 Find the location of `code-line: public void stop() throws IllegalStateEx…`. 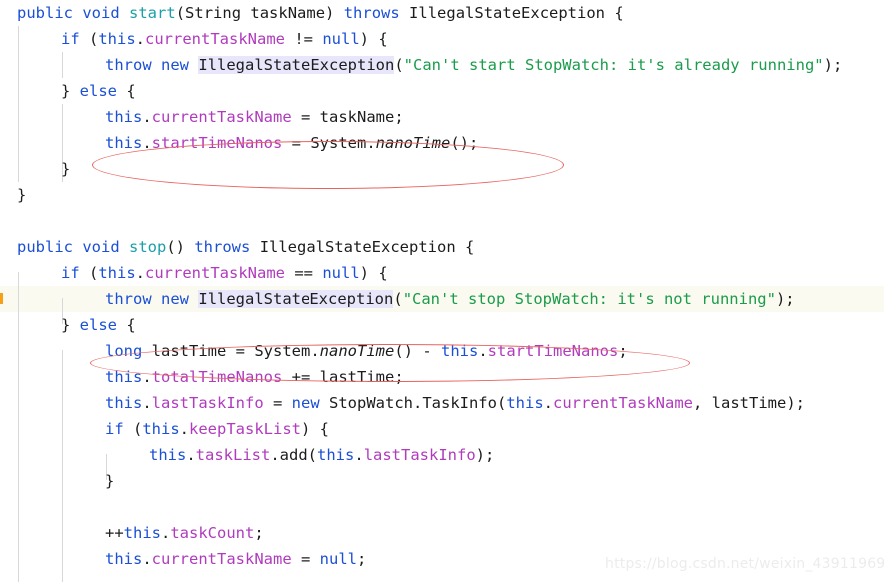

code-line: public void stop() throws IllegalStateEx… is located at coordinates (442, 247).